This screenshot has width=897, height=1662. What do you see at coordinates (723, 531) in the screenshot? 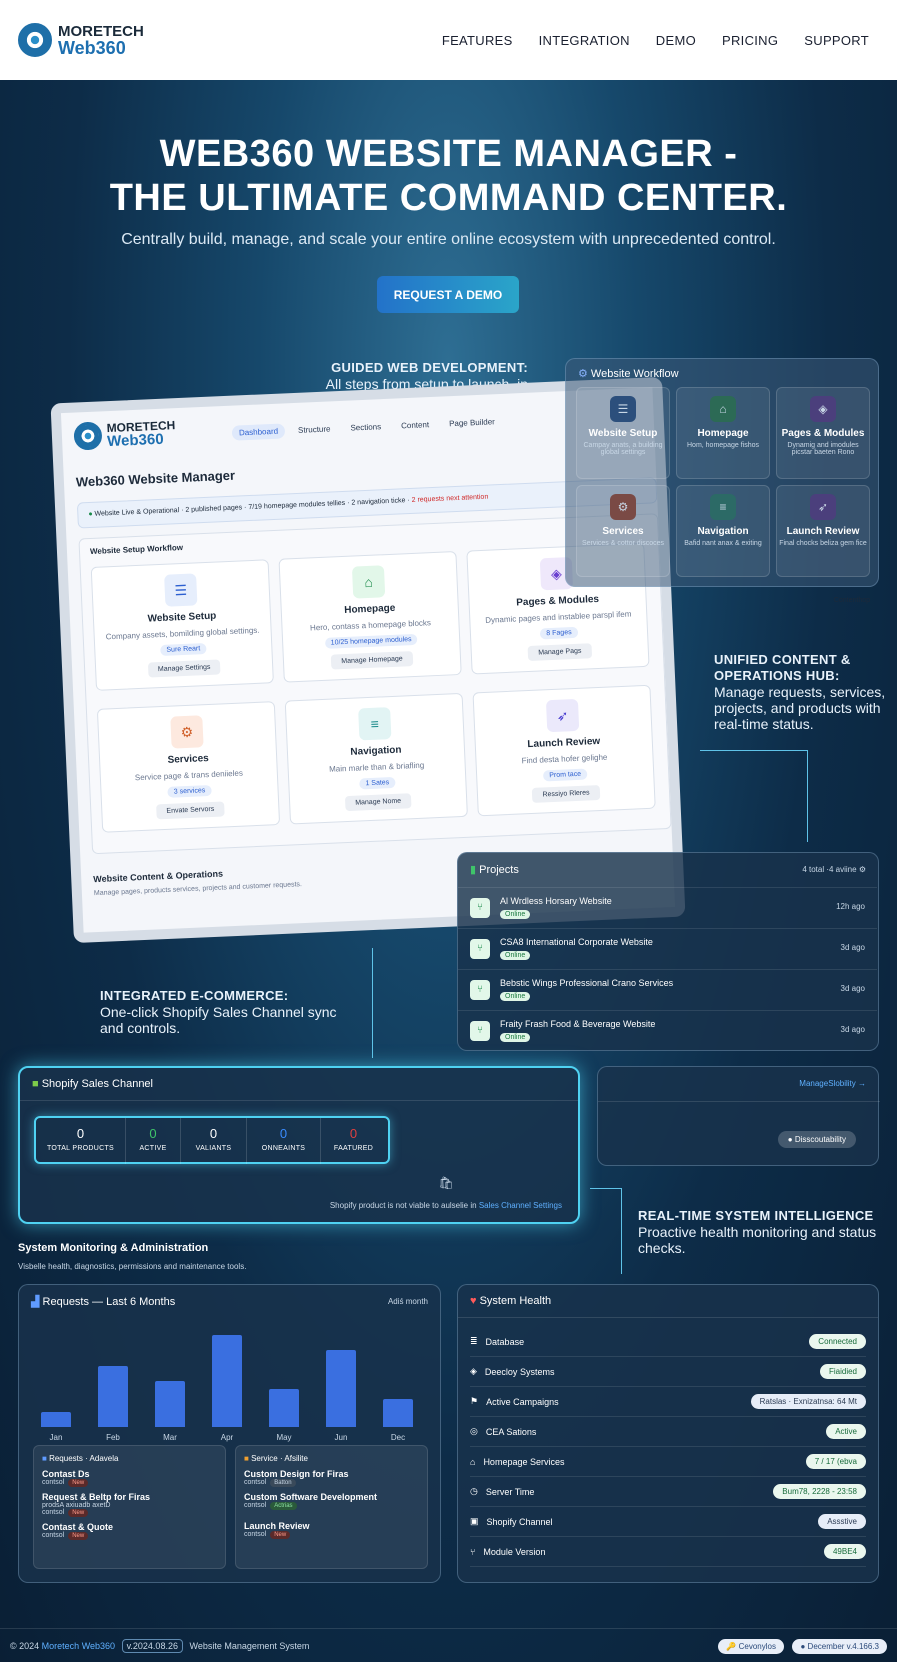
I see `workflow-card: ≡ Navigation Bafid nant anax & exiting` at bounding box center [723, 531].